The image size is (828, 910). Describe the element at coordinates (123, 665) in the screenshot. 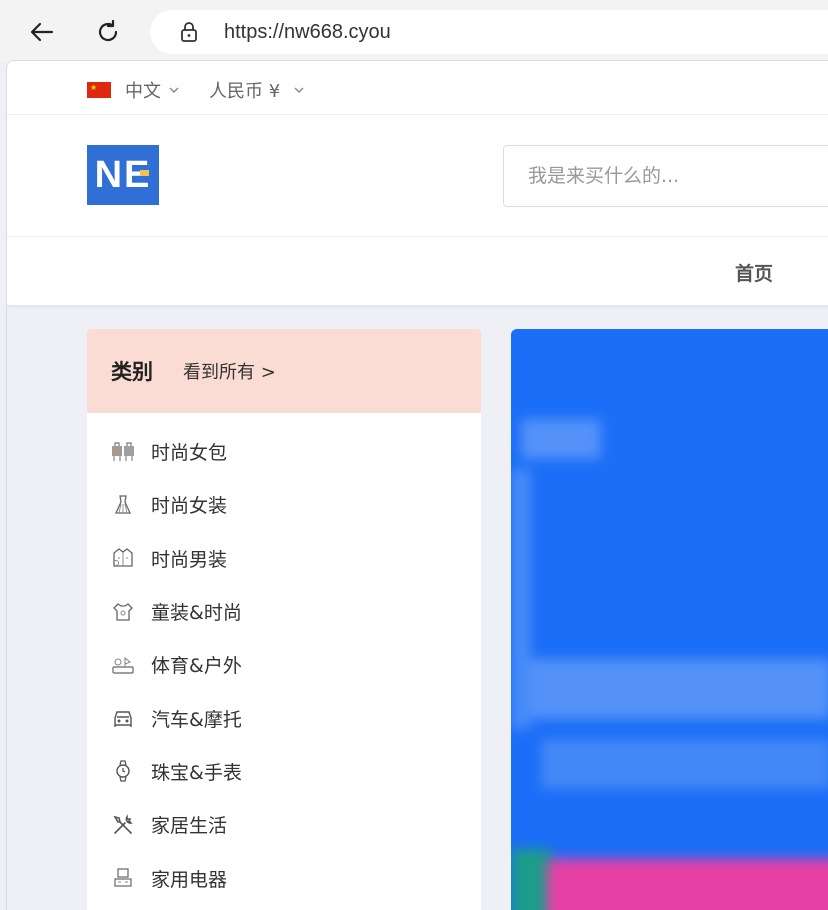

I see `sports-icon` at that location.